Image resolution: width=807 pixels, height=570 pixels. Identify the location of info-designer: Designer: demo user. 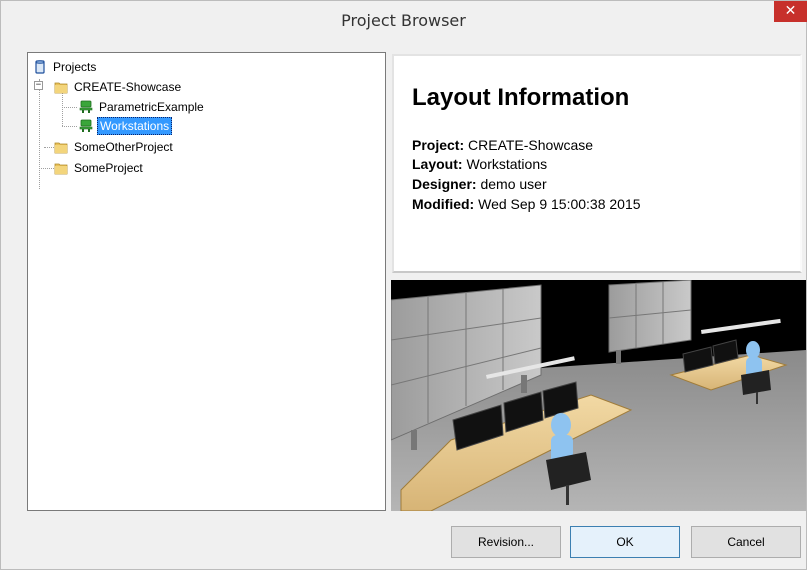
(479, 184).